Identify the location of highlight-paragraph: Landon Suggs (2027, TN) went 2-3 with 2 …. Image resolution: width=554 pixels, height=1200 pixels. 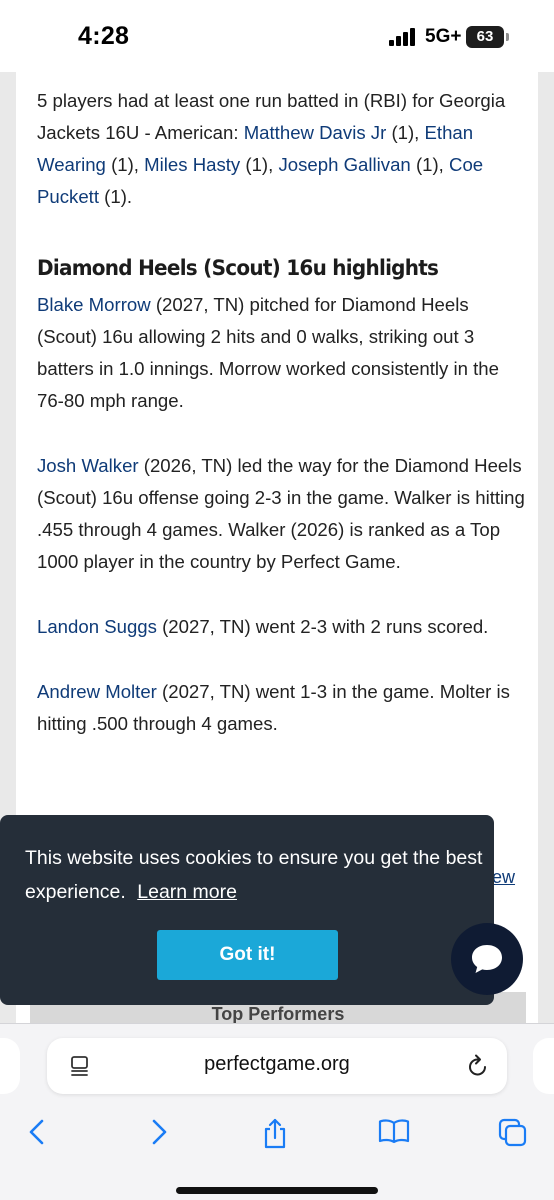
(282, 627).